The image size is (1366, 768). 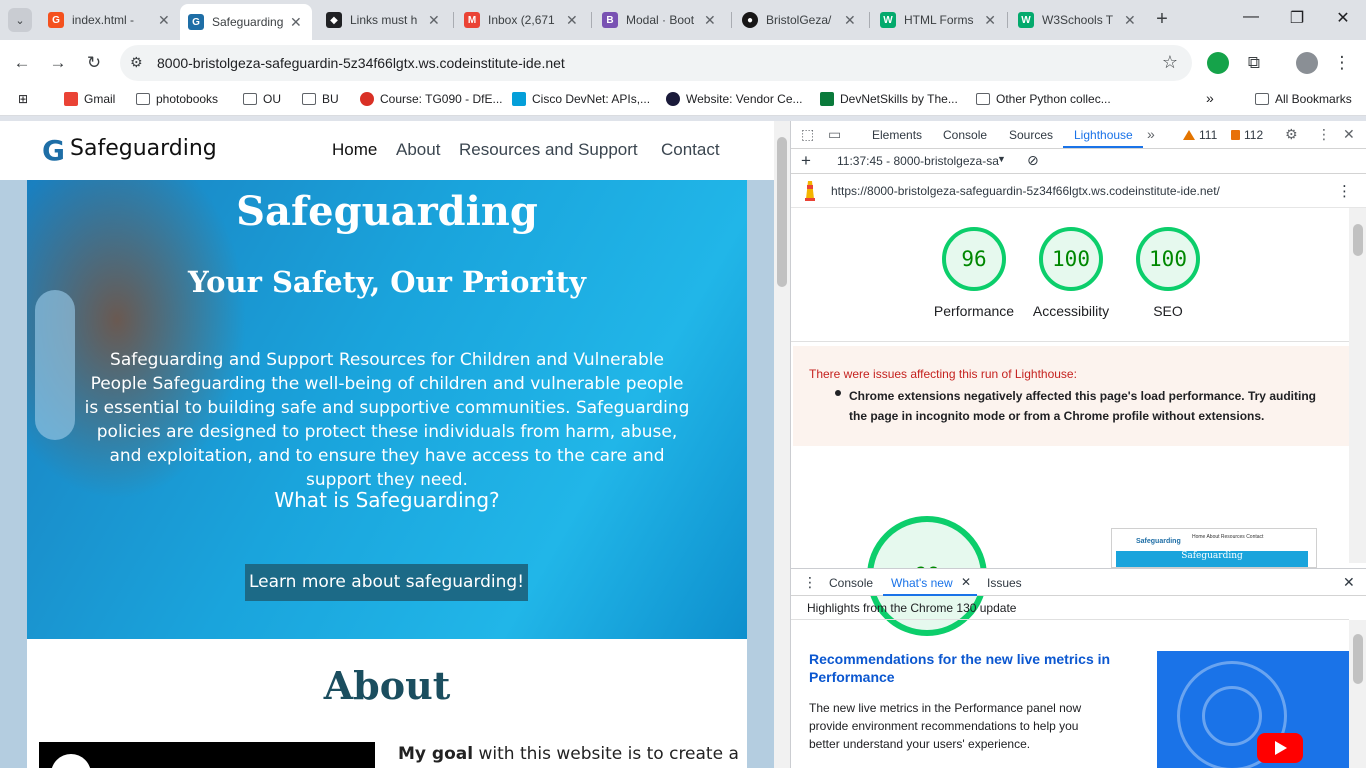 I want to click on avatar, so click(x=1307, y=63).